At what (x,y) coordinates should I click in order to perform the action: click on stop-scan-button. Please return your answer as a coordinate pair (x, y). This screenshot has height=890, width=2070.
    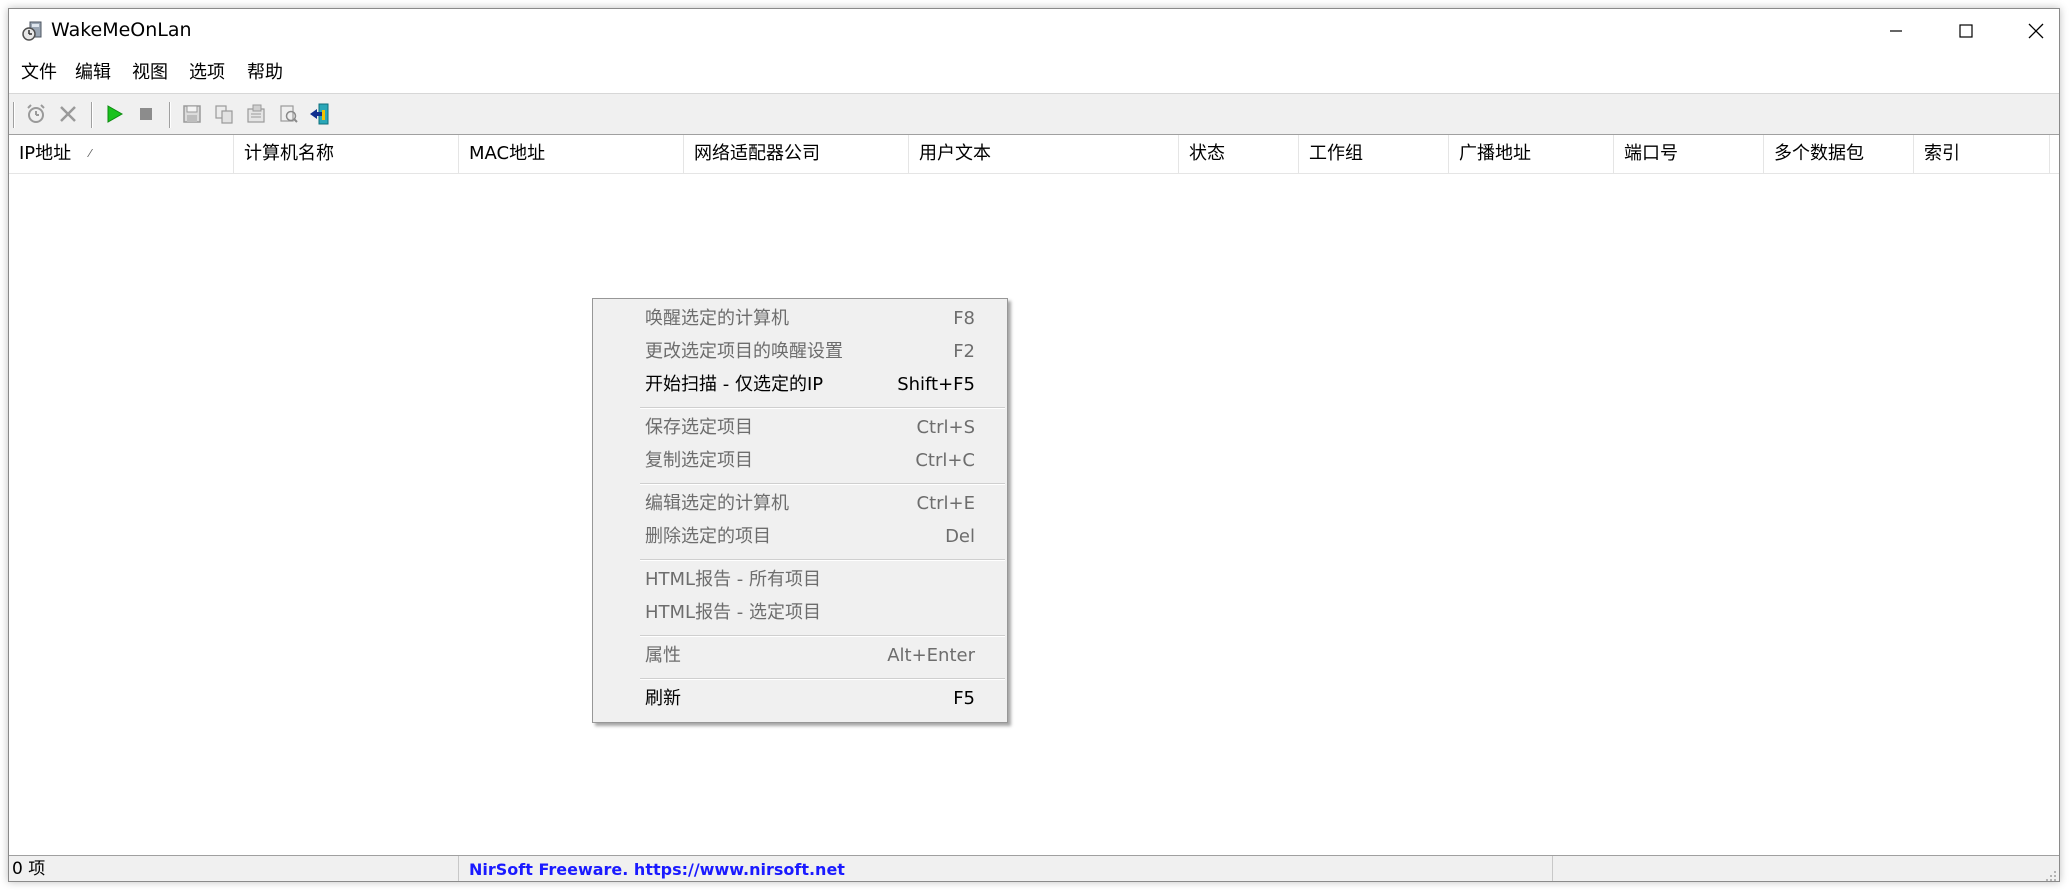
    Looking at the image, I should click on (146, 114).